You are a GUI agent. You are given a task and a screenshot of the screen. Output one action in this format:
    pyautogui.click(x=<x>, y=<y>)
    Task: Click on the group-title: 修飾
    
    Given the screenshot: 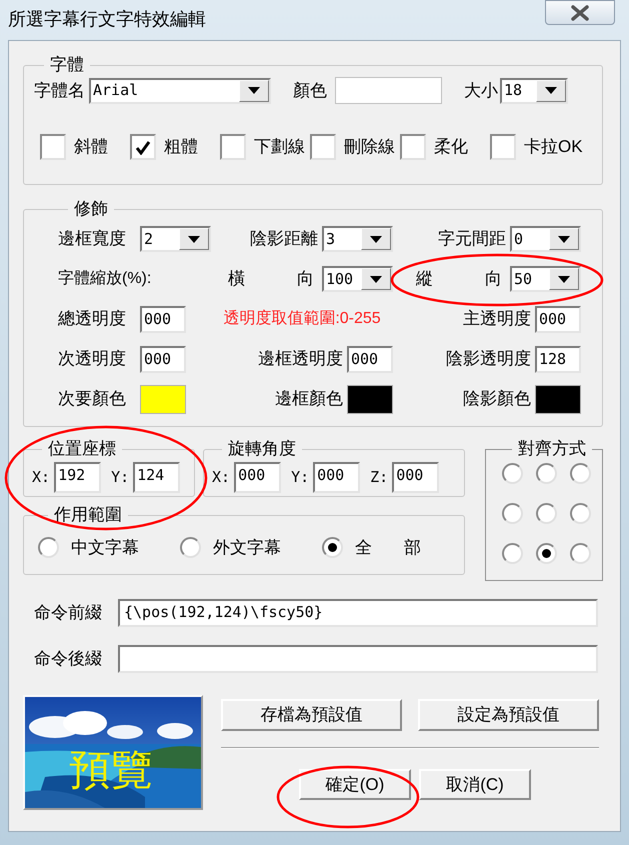 What is the action you would take?
    pyautogui.click(x=91, y=209)
    